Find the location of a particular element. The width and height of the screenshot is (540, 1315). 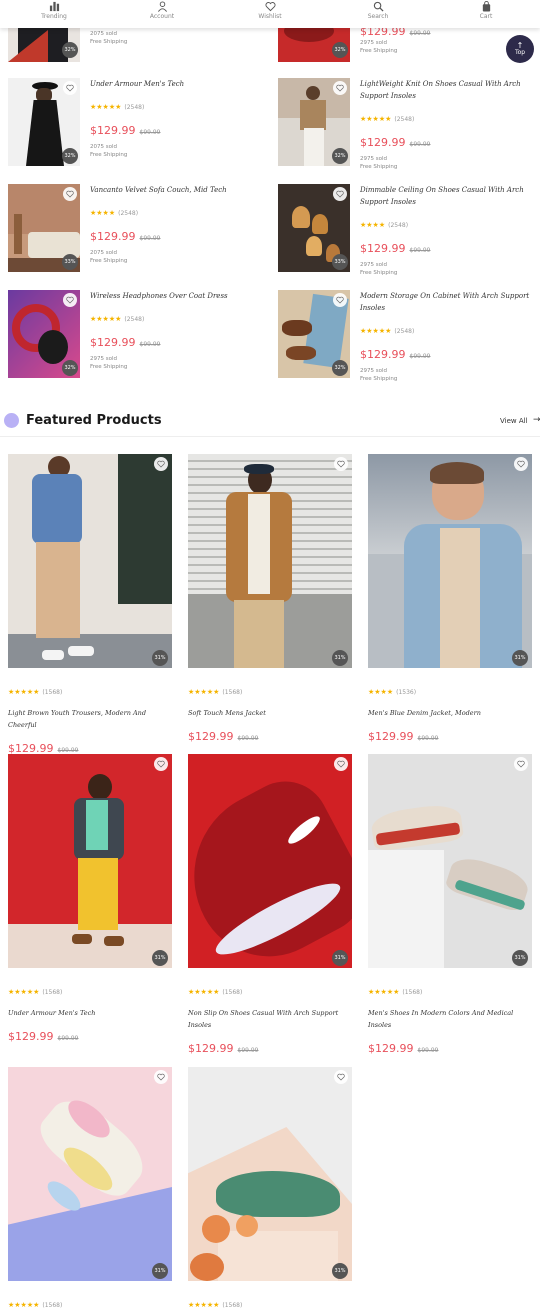

nav-account: Account is located at coordinates (162, 14).